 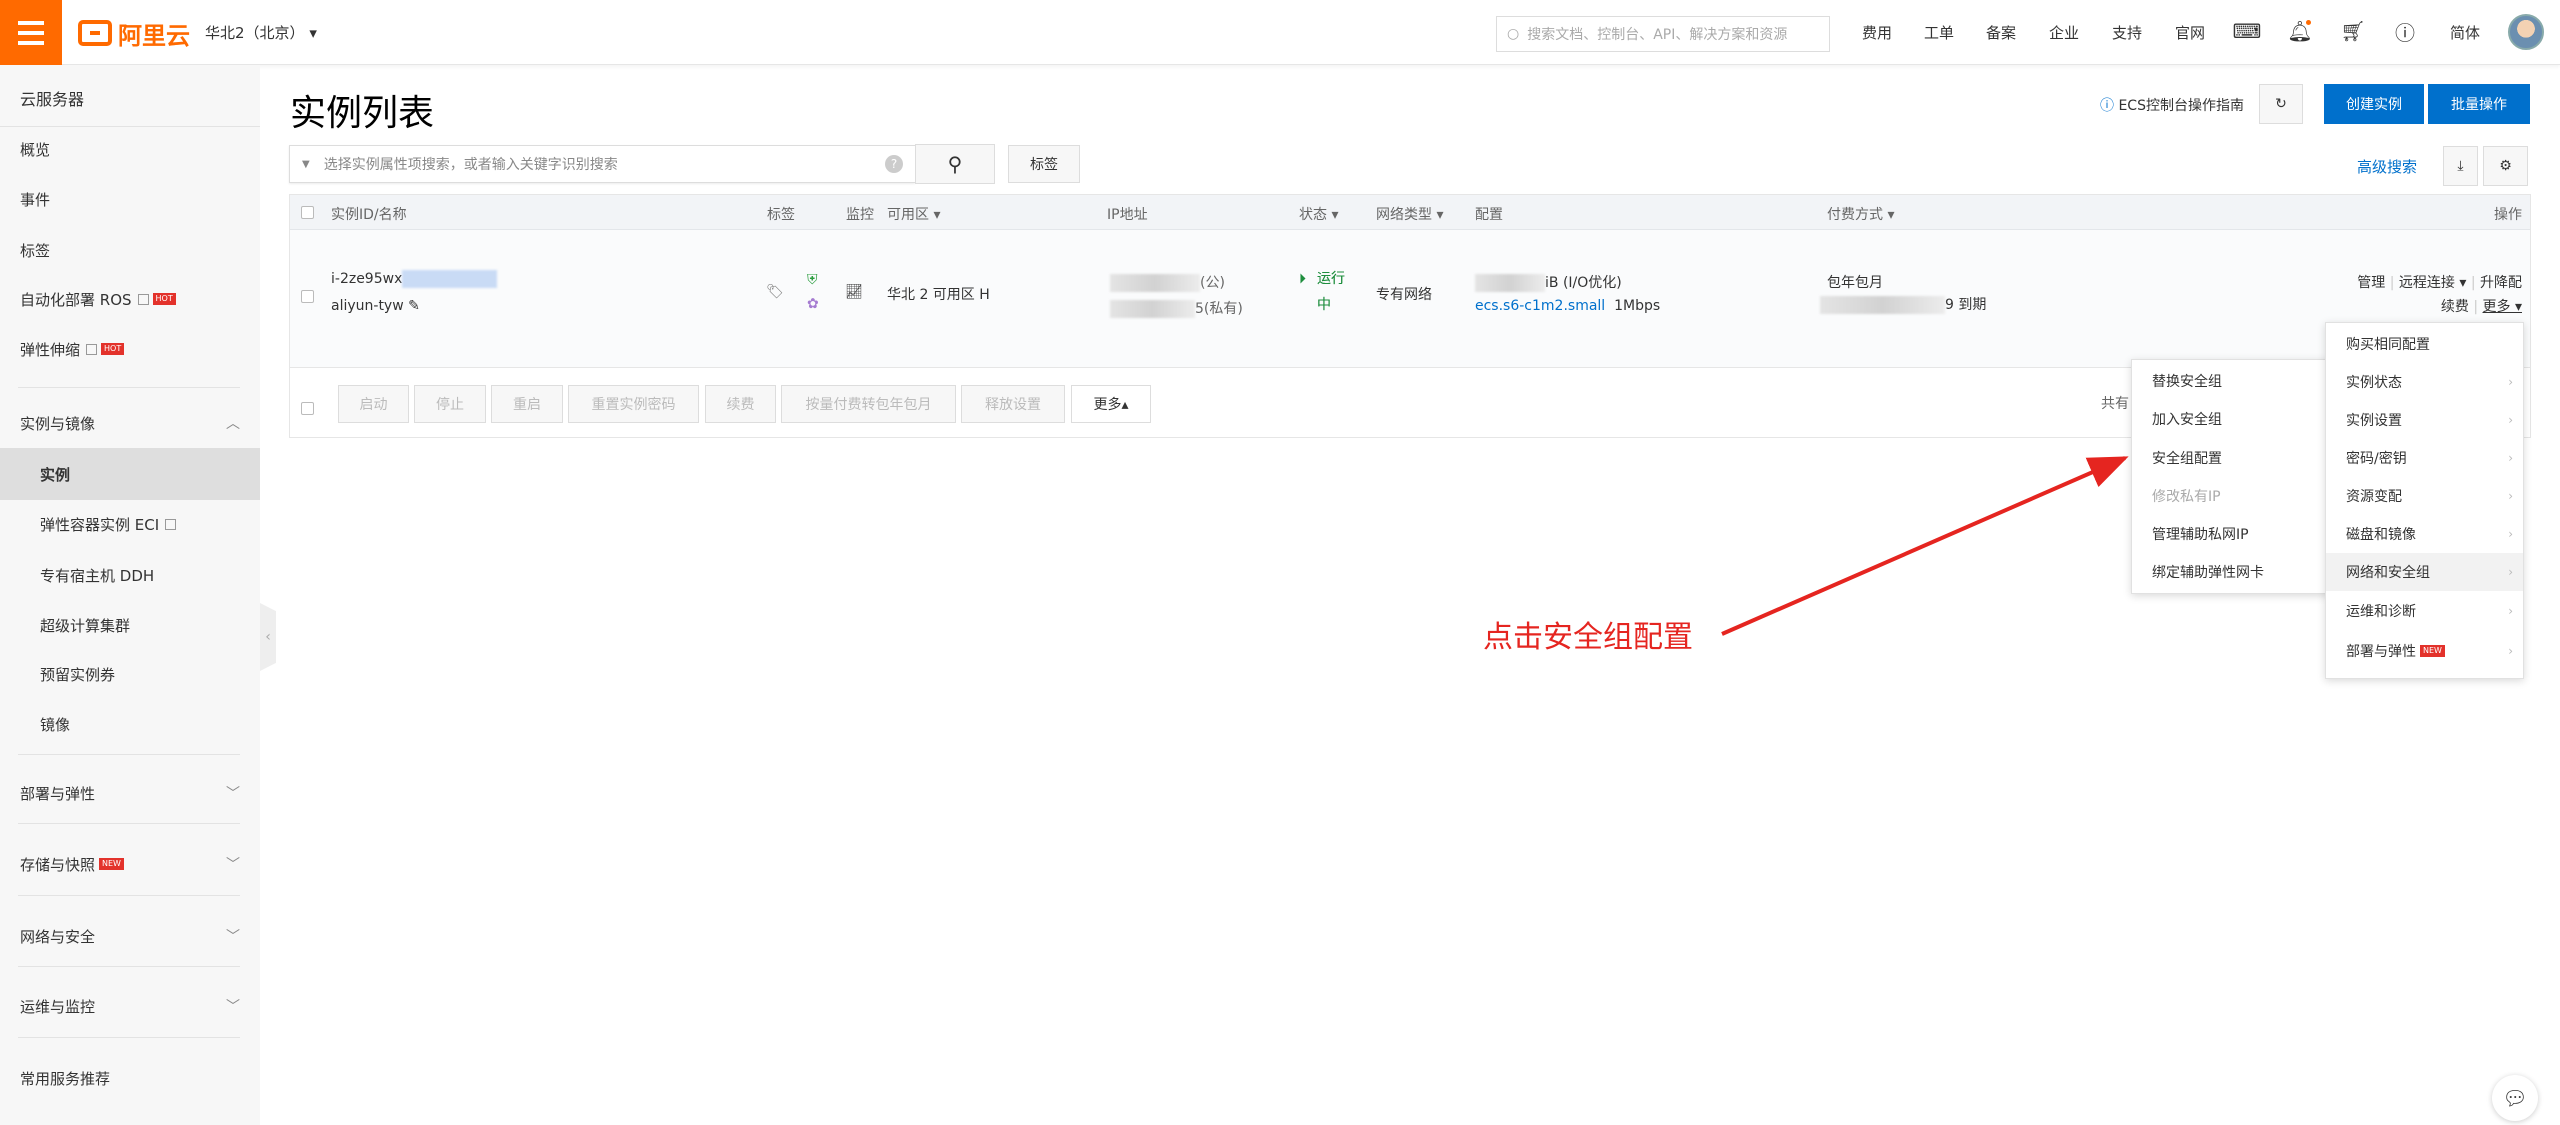 I want to click on bell-icon: 🔔︎, so click(x=2300, y=31).